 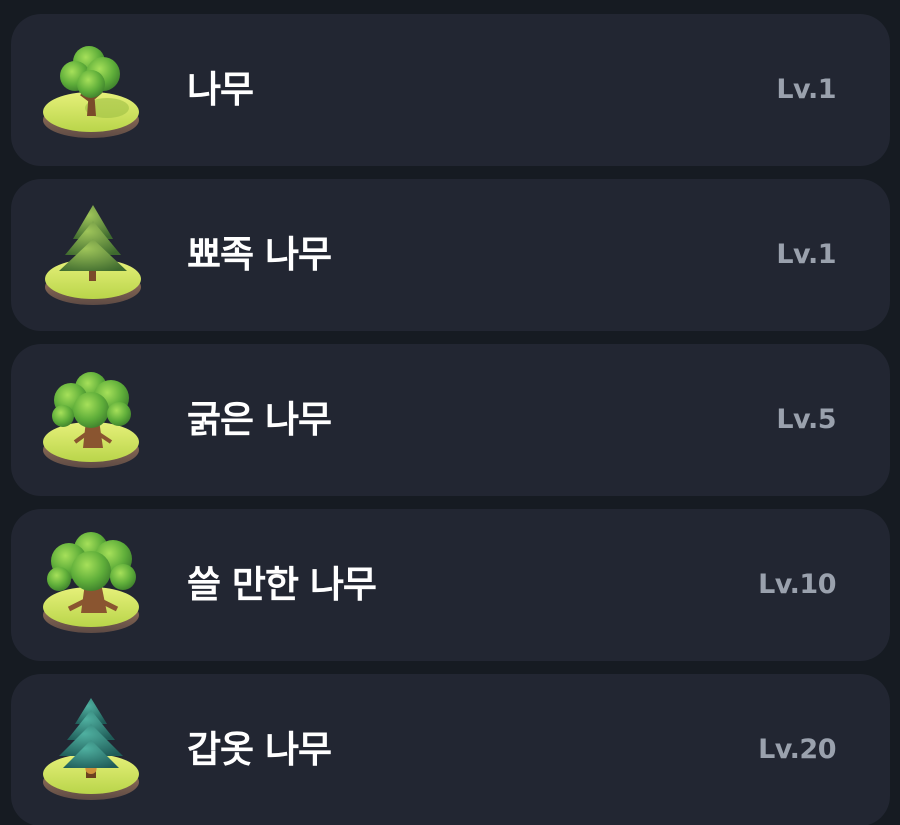 What do you see at coordinates (259, 749) in the screenshot?
I see `tree-name: 갑옷 나무` at bounding box center [259, 749].